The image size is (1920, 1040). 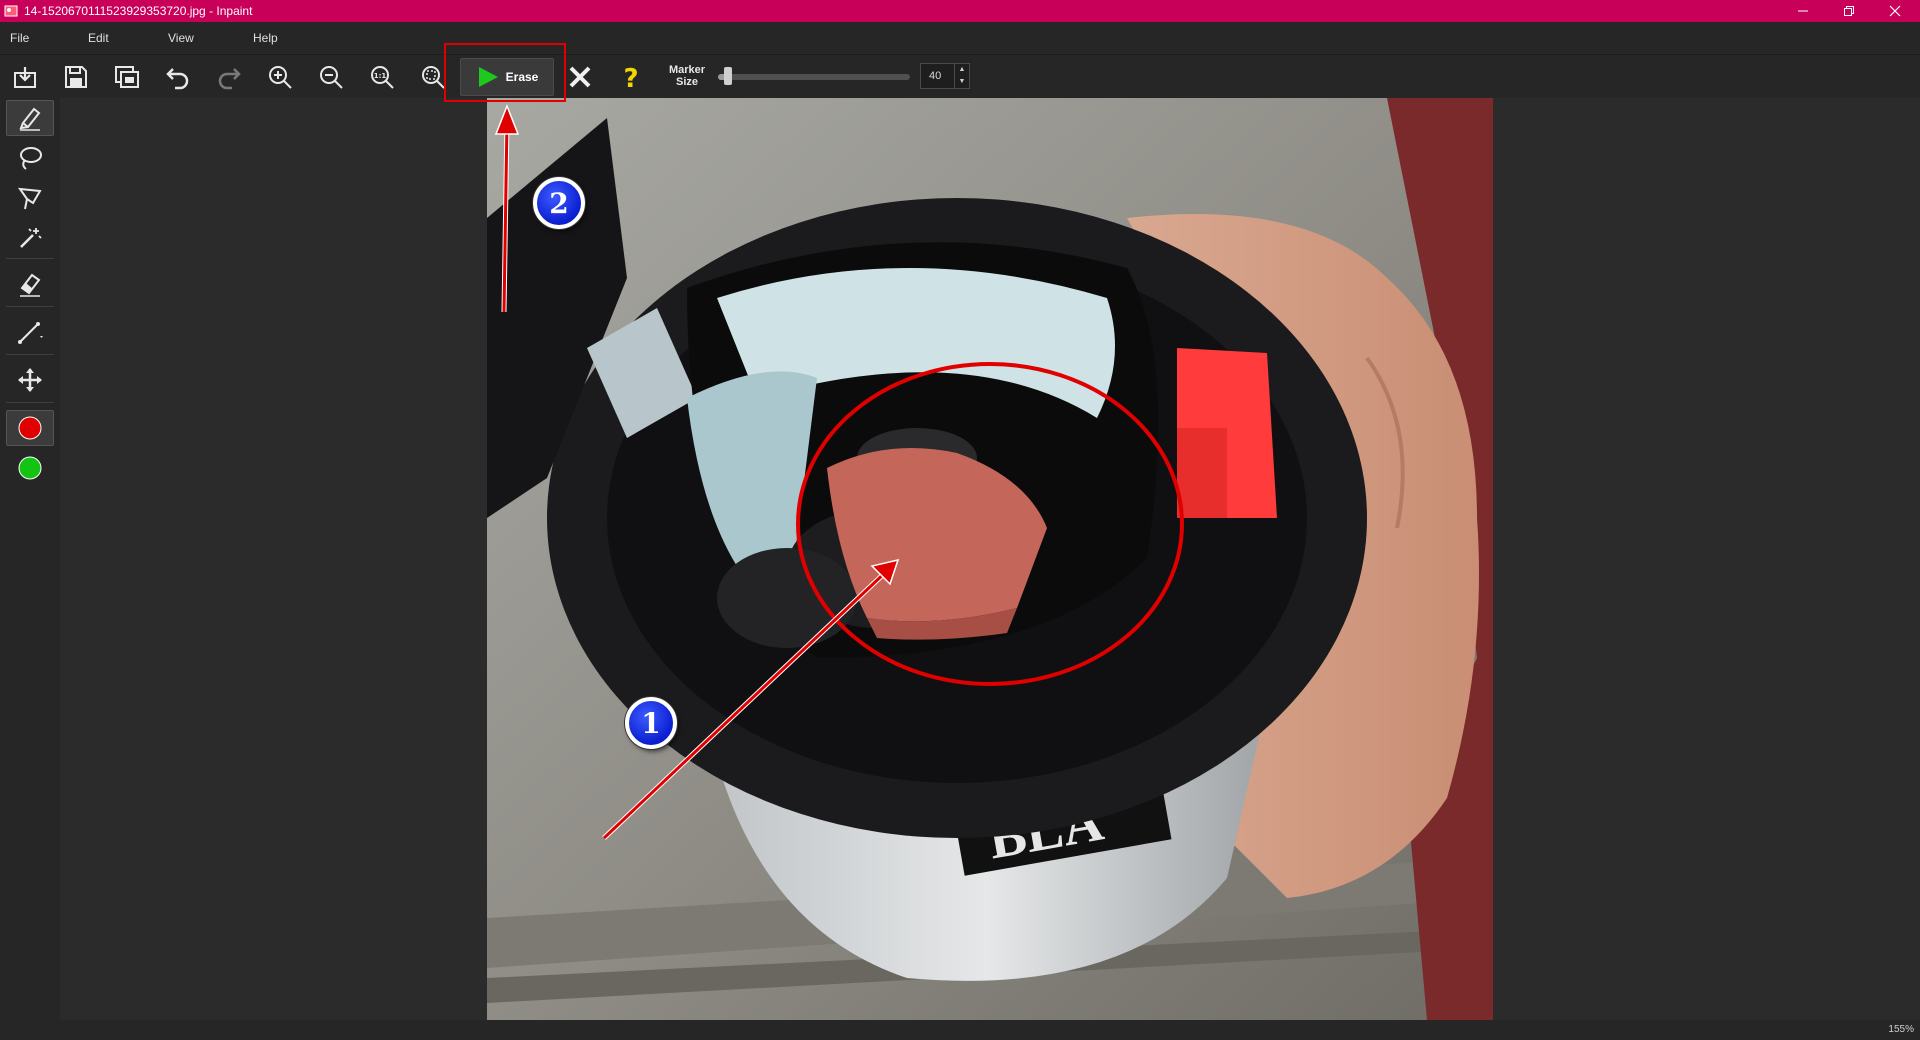 I want to click on question-icon: ?, so click(x=630, y=77).